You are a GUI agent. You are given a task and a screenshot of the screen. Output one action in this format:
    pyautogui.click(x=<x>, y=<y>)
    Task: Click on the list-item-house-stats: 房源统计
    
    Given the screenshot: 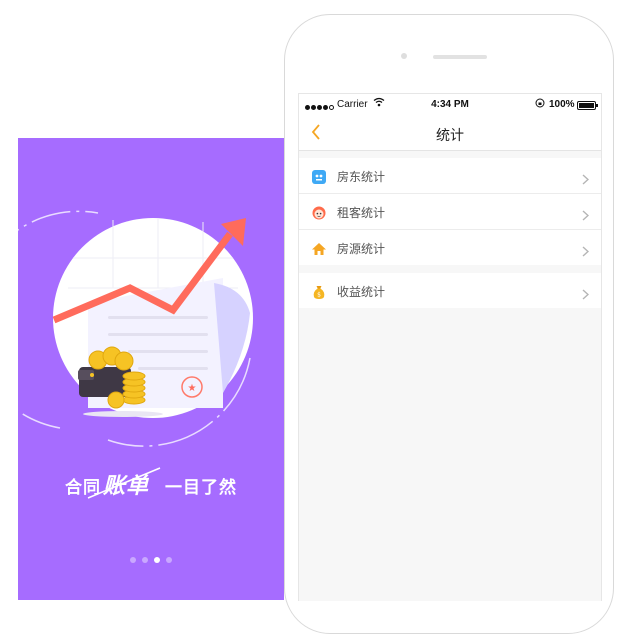 What is the action you would take?
    pyautogui.click(x=450, y=247)
    